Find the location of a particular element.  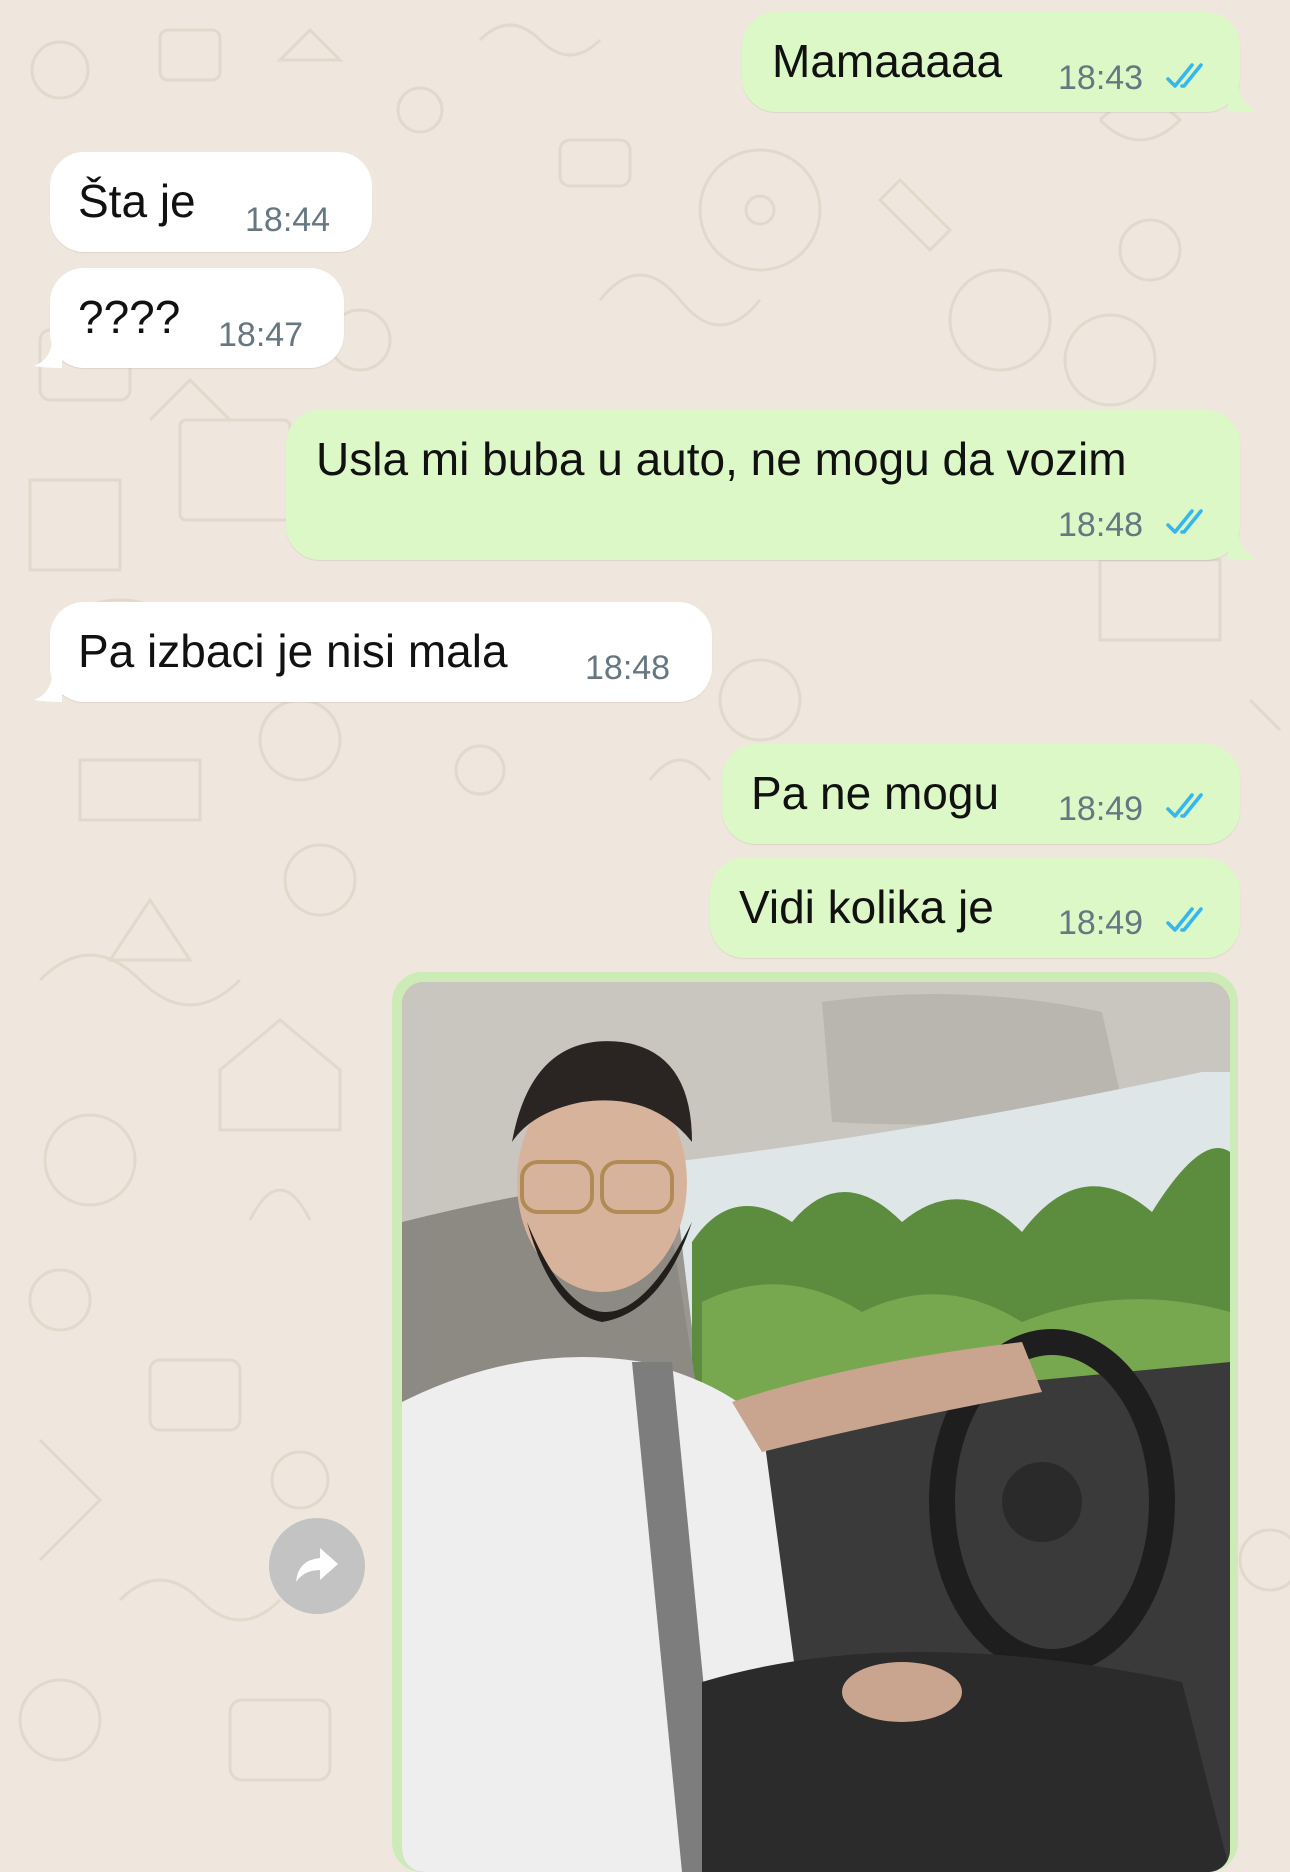

message-text: ???? is located at coordinates (129, 317).